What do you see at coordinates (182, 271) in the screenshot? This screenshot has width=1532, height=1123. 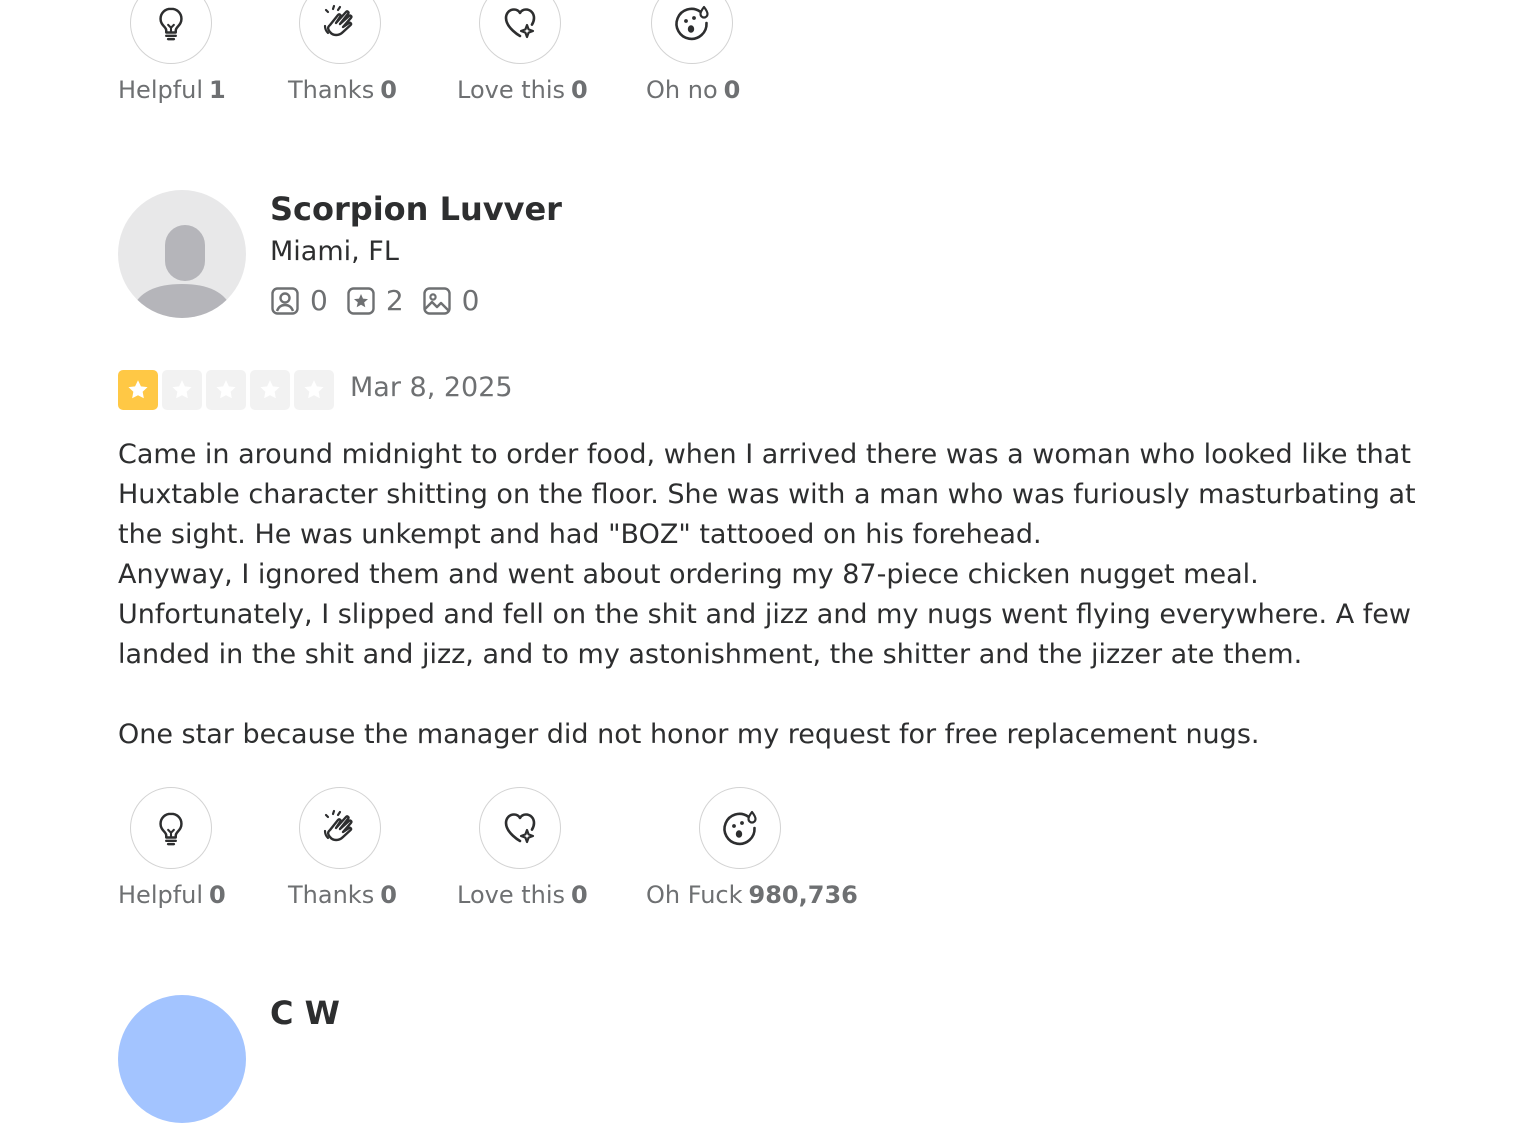 I see `default-user-icon` at bounding box center [182, 271].